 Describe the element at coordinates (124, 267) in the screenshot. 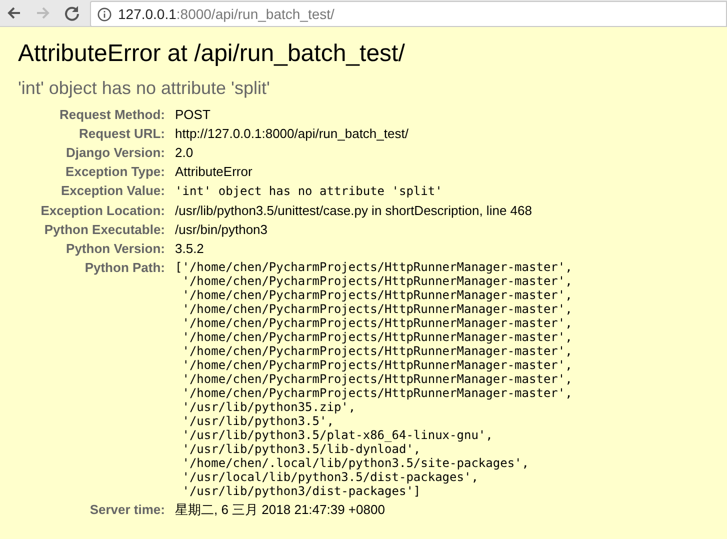

I see `field-label: Python Path:` at that location.